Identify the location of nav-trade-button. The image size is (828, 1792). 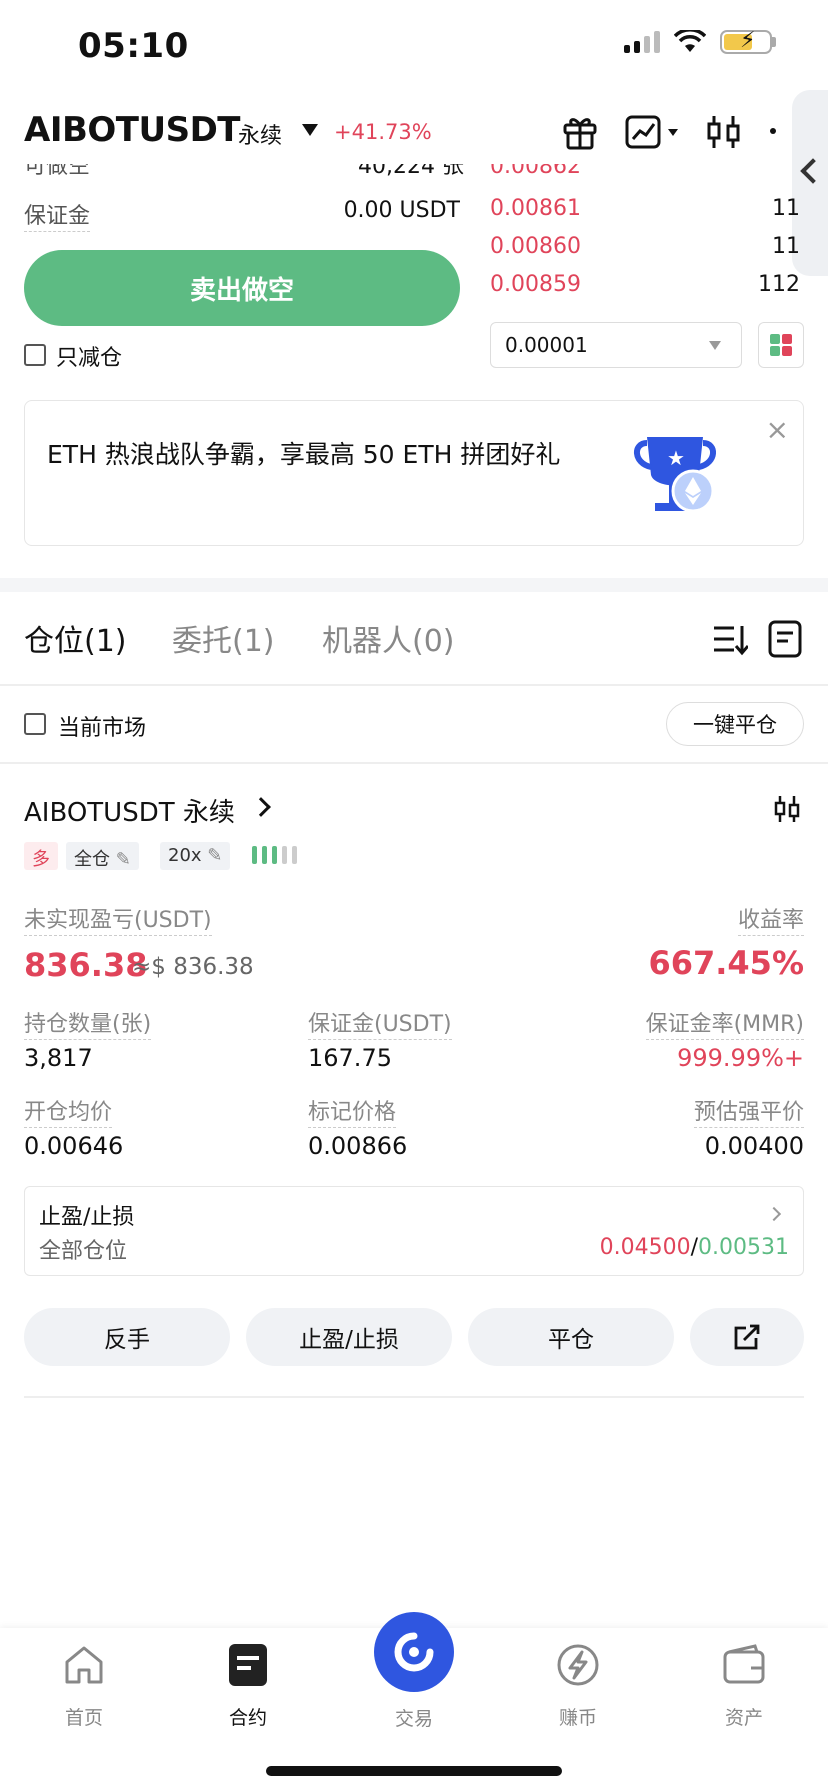
(414, 1652).